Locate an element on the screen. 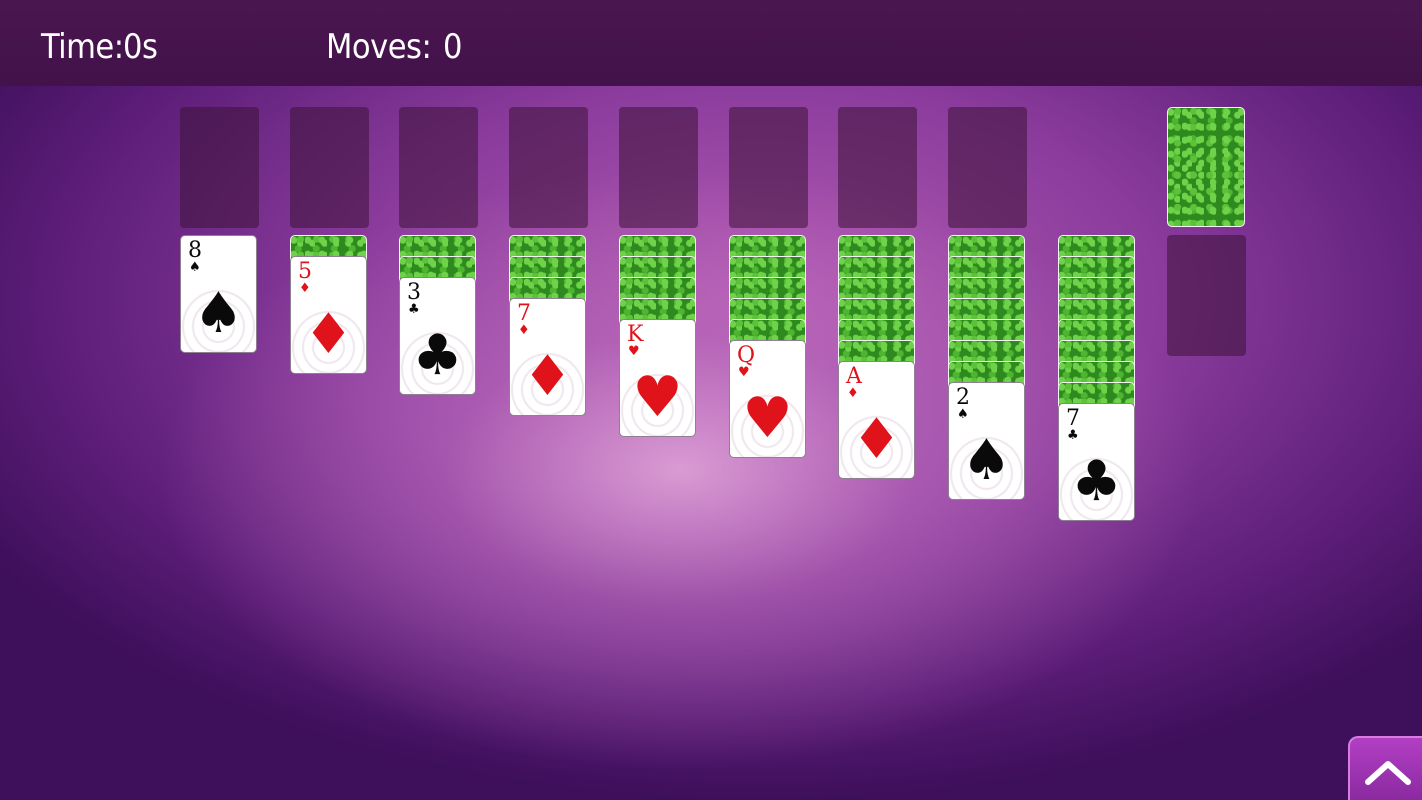 Image resolution: width=1422 pixels, height=800 pixels. face-up-card: K ♥ ♥ is located at coordinates (657, 378).